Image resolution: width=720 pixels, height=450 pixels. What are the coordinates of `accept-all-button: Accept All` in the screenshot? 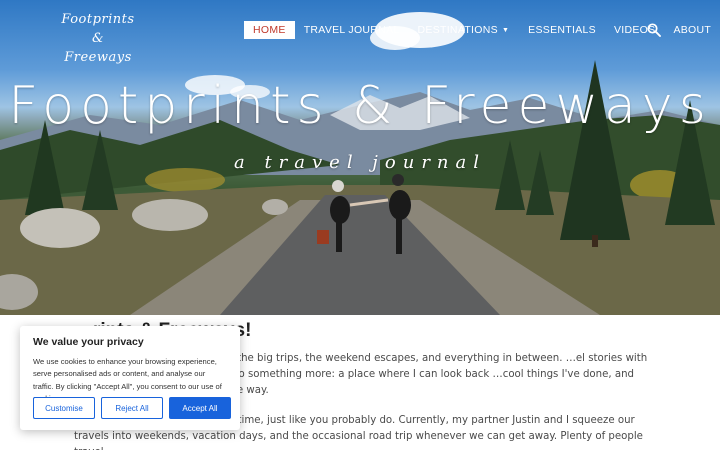 It's located at (200, 408).